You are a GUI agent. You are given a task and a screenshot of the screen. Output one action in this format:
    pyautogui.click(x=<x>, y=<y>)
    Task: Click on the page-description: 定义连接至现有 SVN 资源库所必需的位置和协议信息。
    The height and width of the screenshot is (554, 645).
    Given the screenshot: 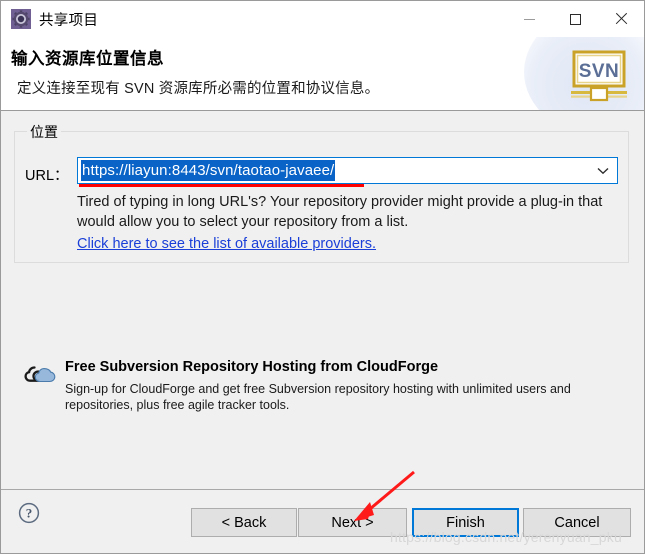 What is the action you would take?
    pyautogui.click(x=198, y=89)
    